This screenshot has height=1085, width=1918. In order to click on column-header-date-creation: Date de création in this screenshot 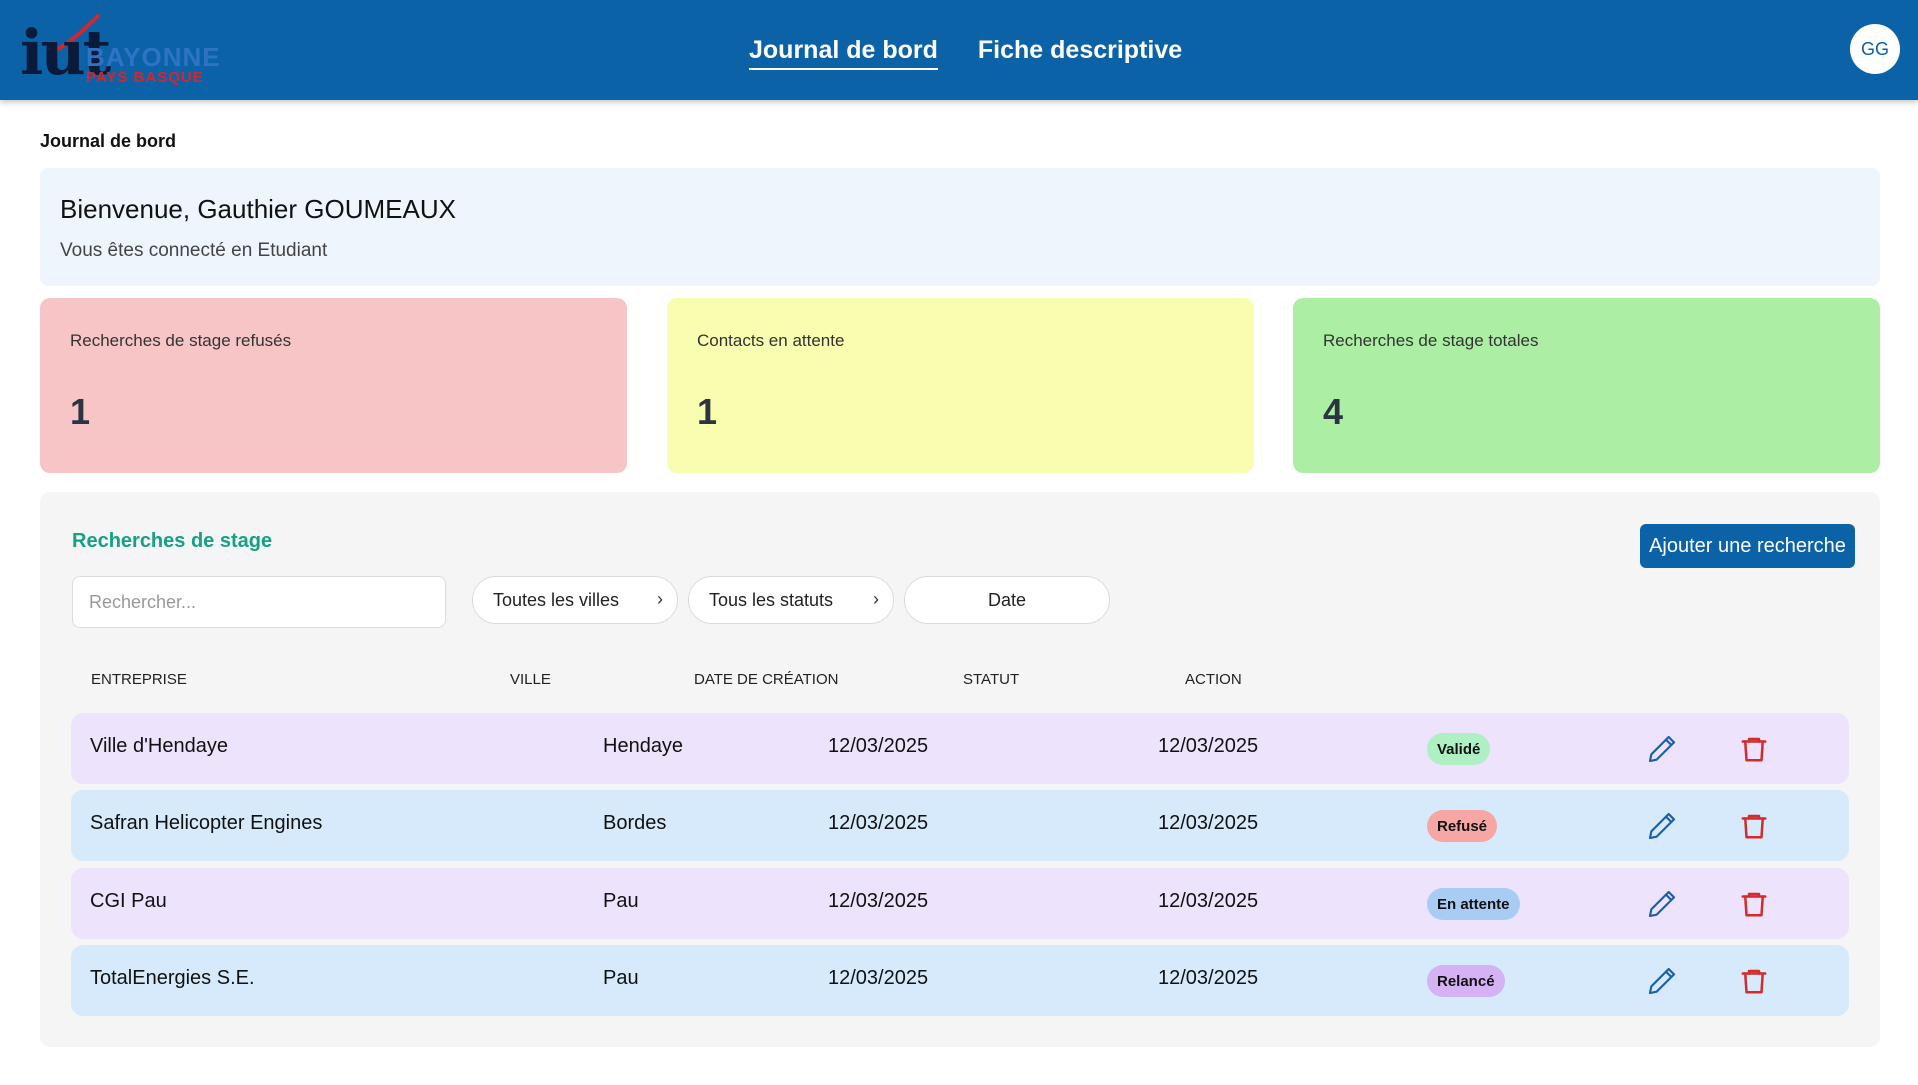, I will do `click(766, 679)`.